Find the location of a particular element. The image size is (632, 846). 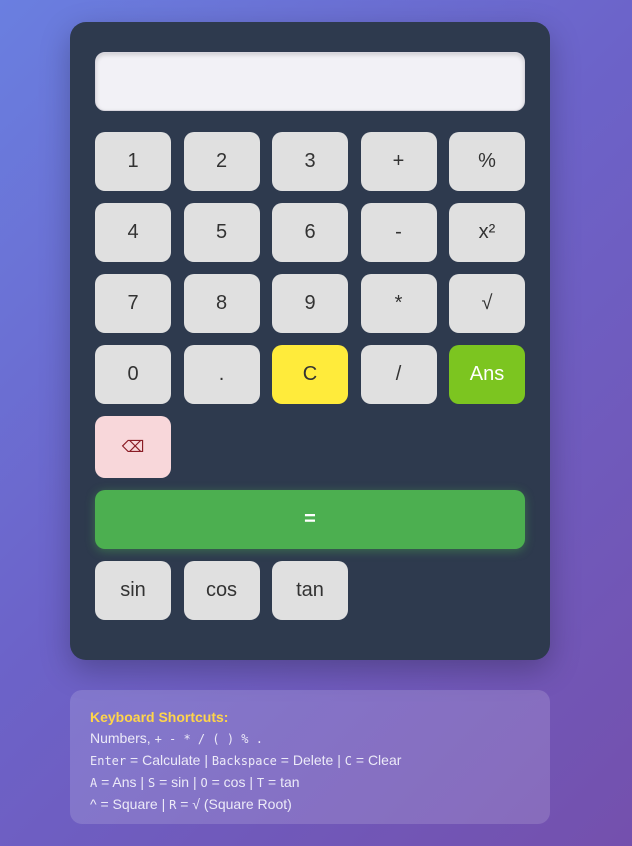

key-0: 0 is located at coordinates (133, 374).